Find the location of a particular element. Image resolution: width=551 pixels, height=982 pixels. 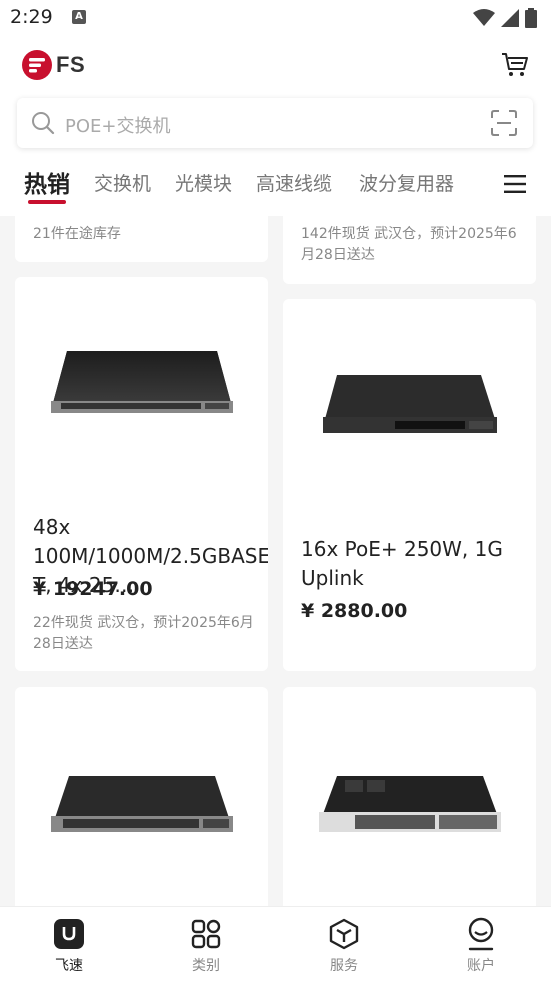

stock-text: 21件在途库存 is located at coordinates (77, 234).